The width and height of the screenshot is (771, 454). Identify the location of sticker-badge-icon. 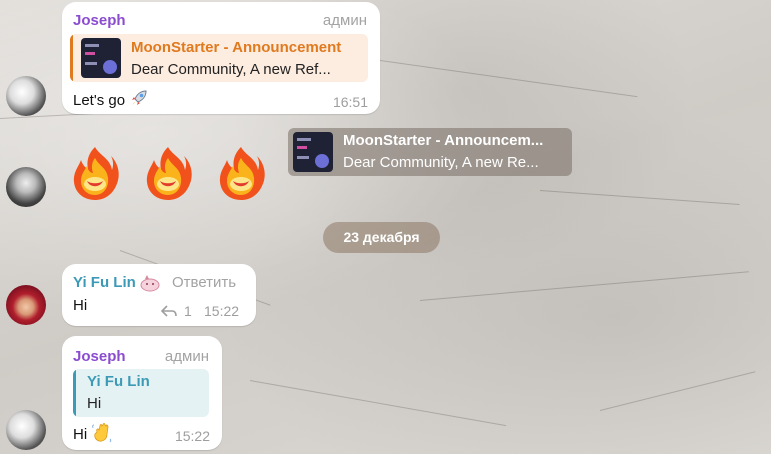
(150, 283).